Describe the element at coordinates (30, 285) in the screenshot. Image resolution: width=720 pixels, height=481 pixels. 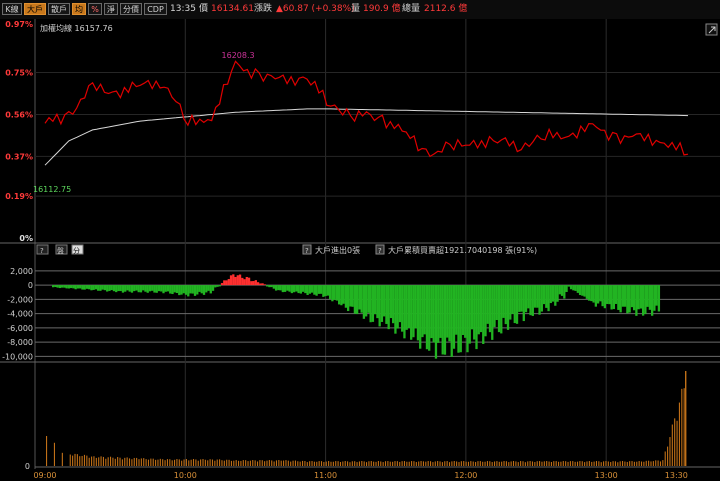
I see `flow-tick-label: 0` at that location.